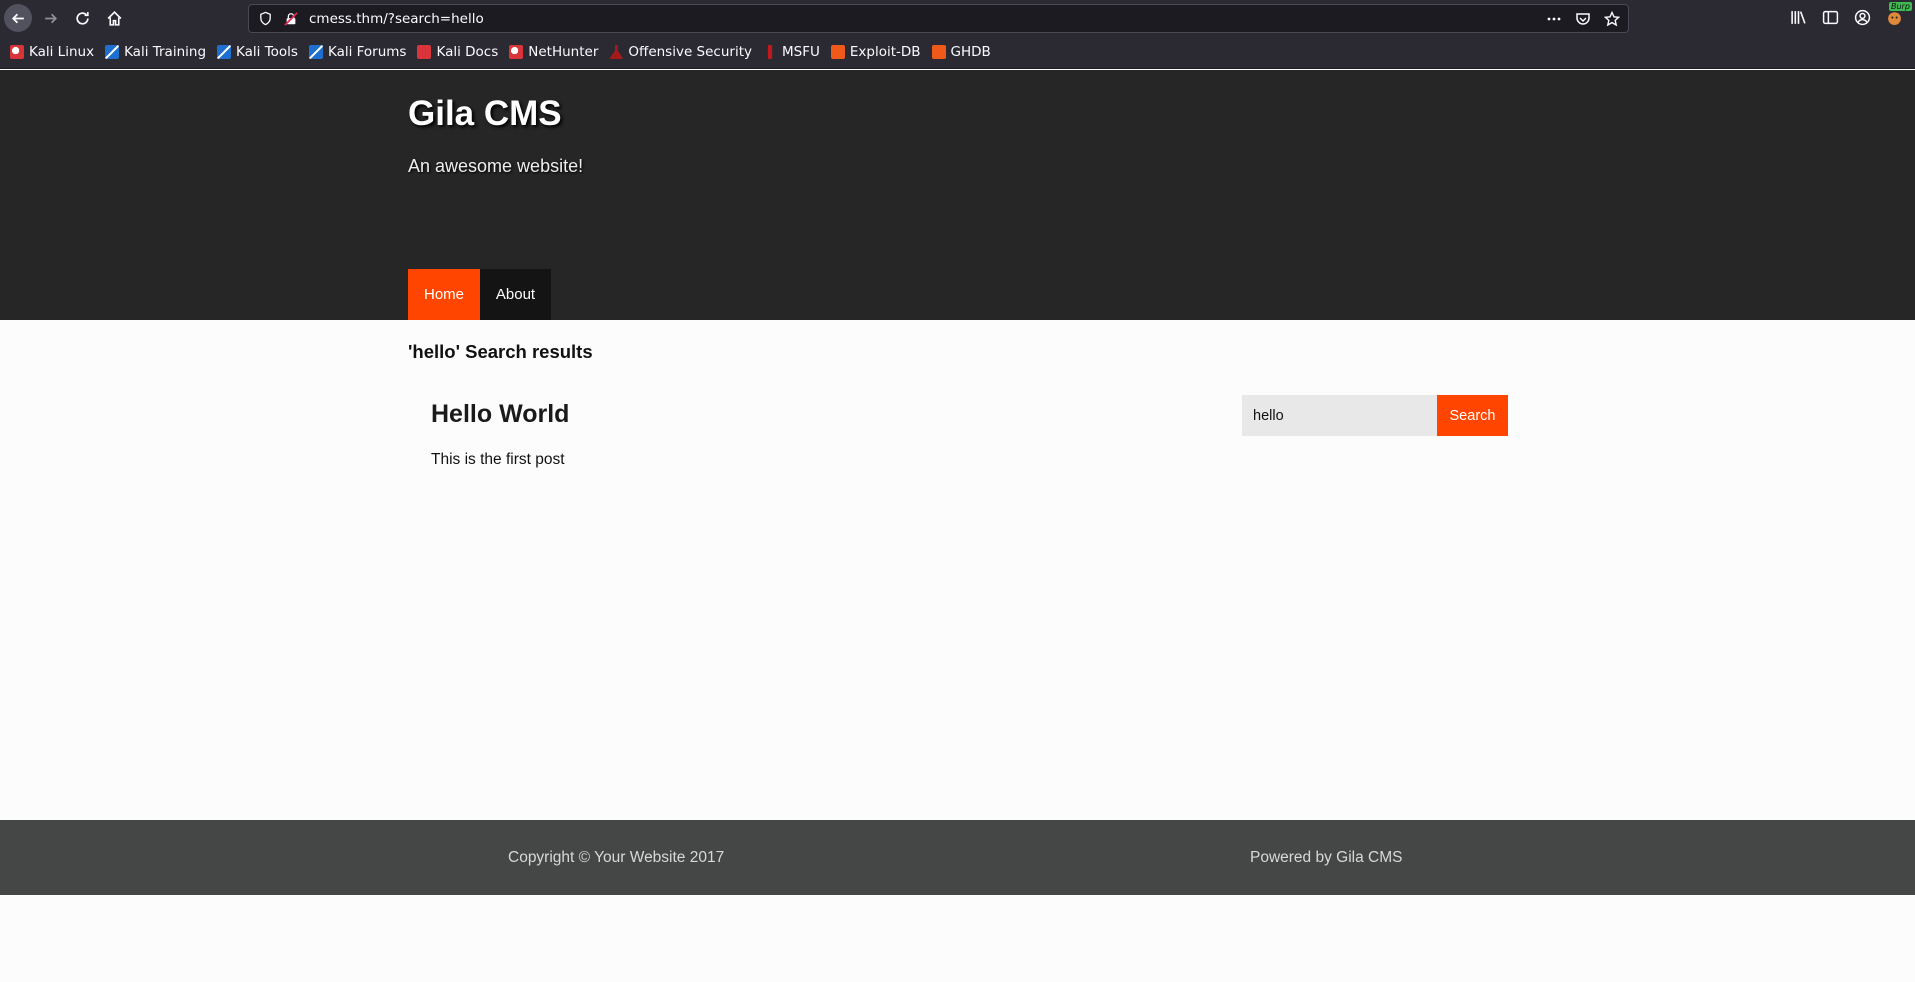  I want to click on bookmark-kali-docs: Kali Docs, so click(457, 52).